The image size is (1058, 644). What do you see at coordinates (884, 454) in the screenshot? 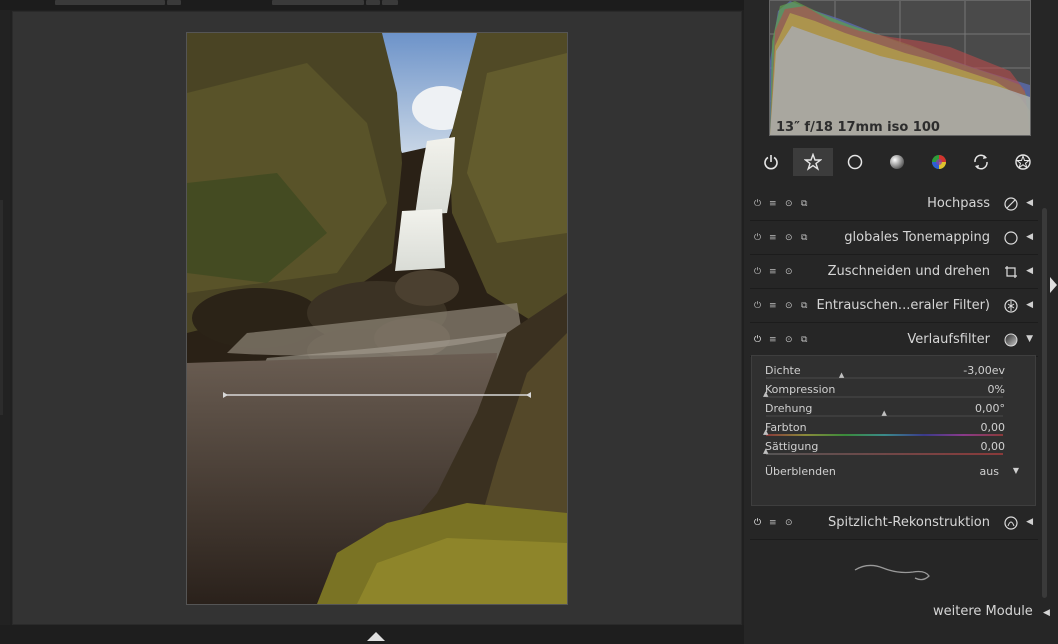
I see `saturation-slider` at bounding box center [884, 454].